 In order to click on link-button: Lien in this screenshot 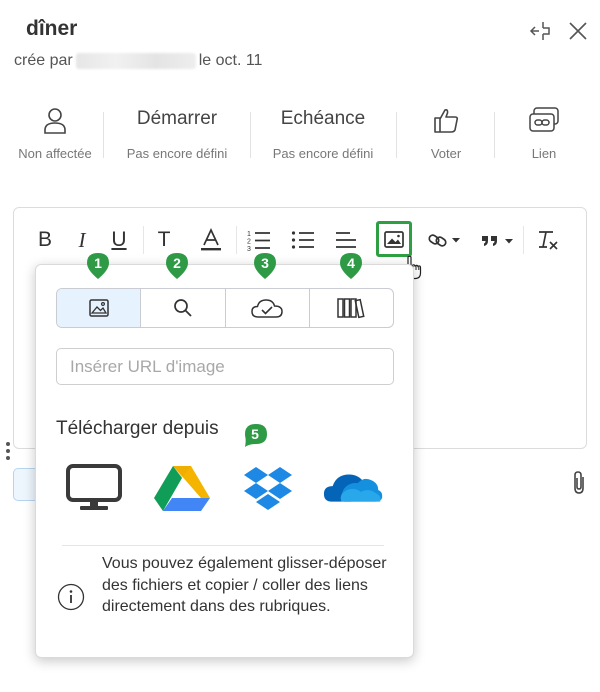, I will do `click(544, 132)`.